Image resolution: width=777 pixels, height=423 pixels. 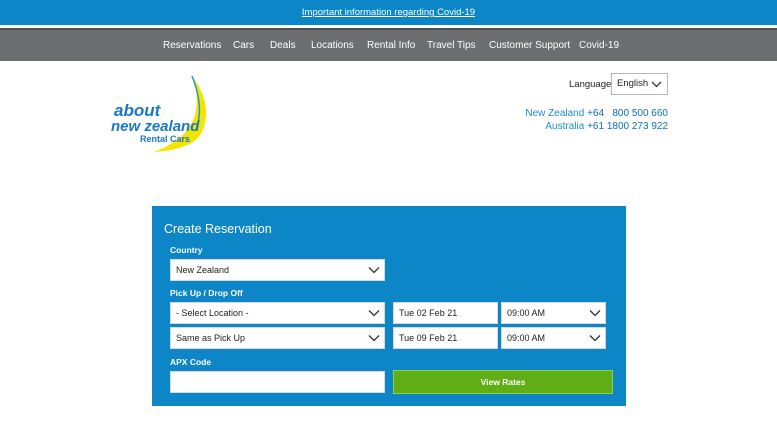 I want to click on covid-info-link: Important information regarding Covid-19, so click(x=388, y=12).